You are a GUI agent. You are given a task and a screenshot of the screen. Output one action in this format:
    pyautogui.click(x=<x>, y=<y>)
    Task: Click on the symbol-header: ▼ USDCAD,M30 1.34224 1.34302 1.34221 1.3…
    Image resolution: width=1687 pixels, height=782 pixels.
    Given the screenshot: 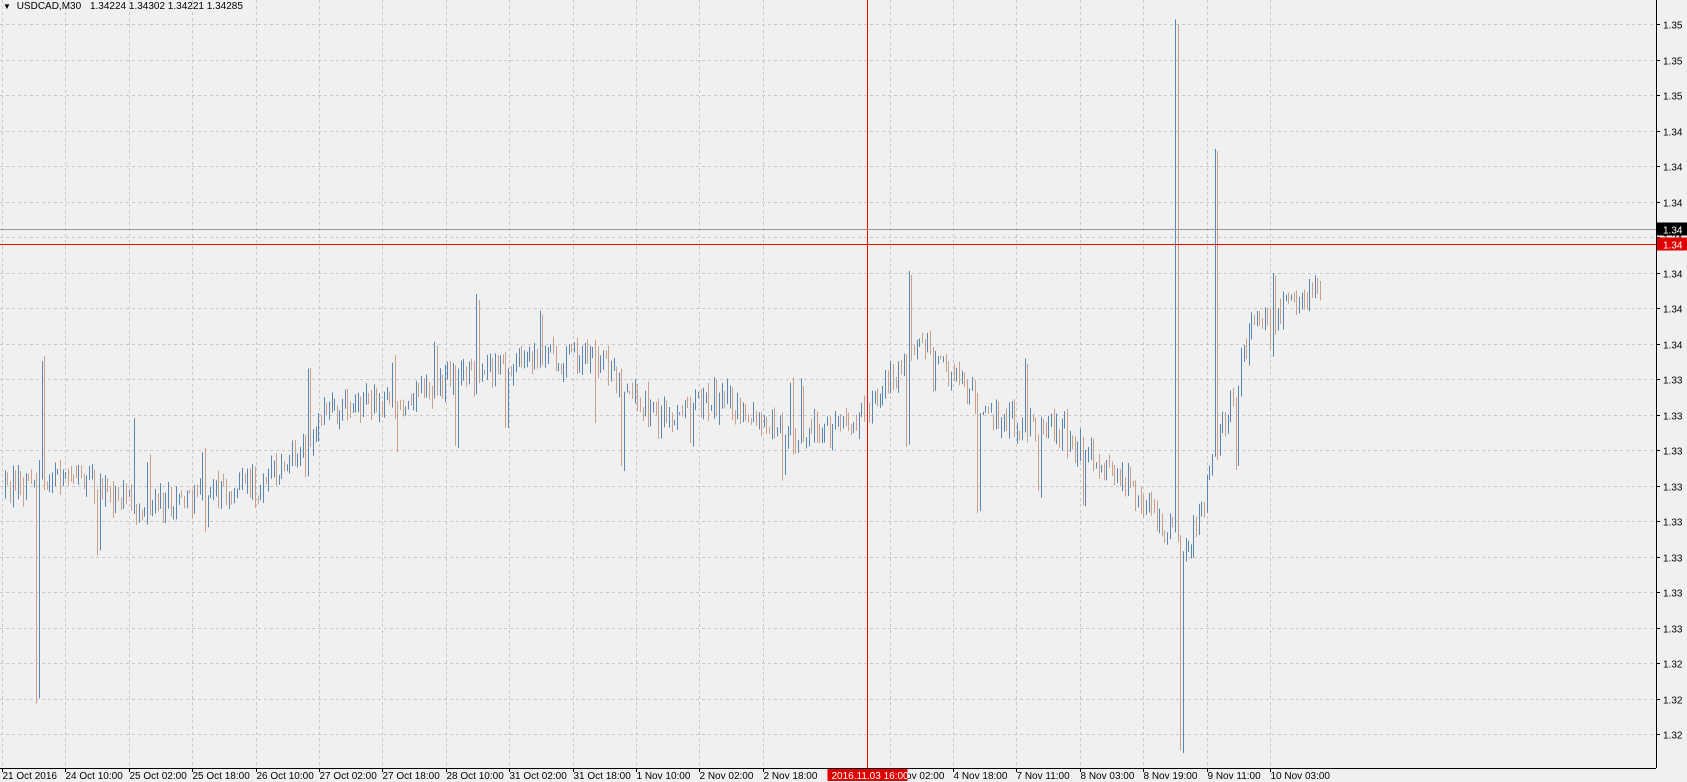 What is the action you would take?
    pyautogui.click(x=123, y=6)
    